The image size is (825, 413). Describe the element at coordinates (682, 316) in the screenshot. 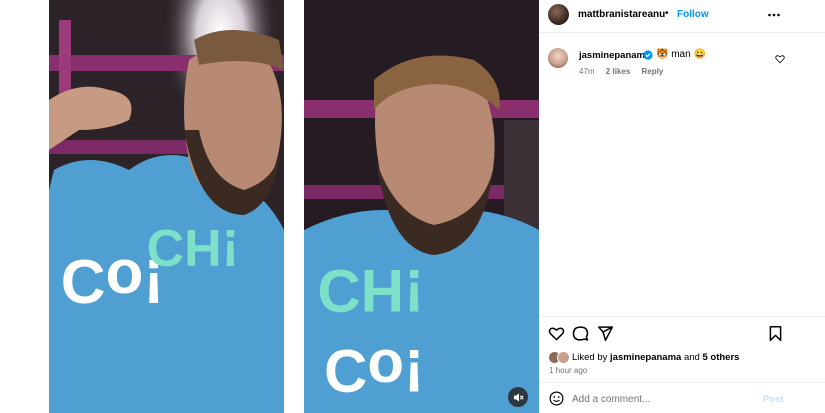

I see `actions-divider` at that location.